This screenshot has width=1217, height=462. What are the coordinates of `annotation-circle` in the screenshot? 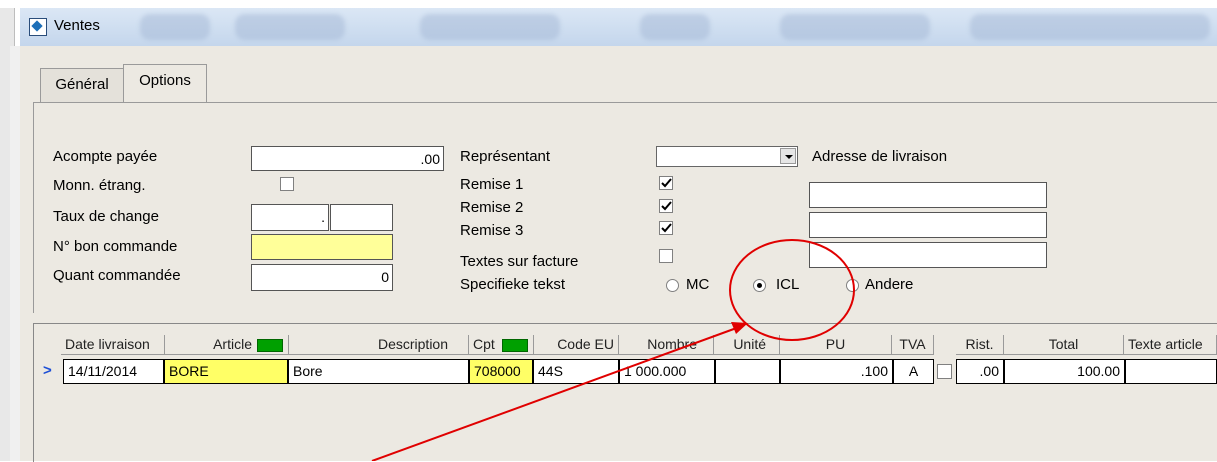 It's located at (792, 290).